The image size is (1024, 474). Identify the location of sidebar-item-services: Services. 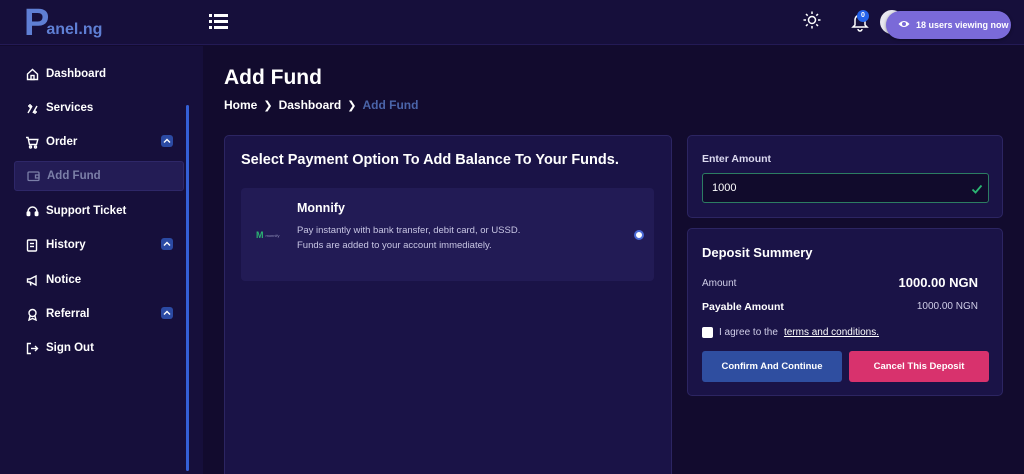
(99, 108).